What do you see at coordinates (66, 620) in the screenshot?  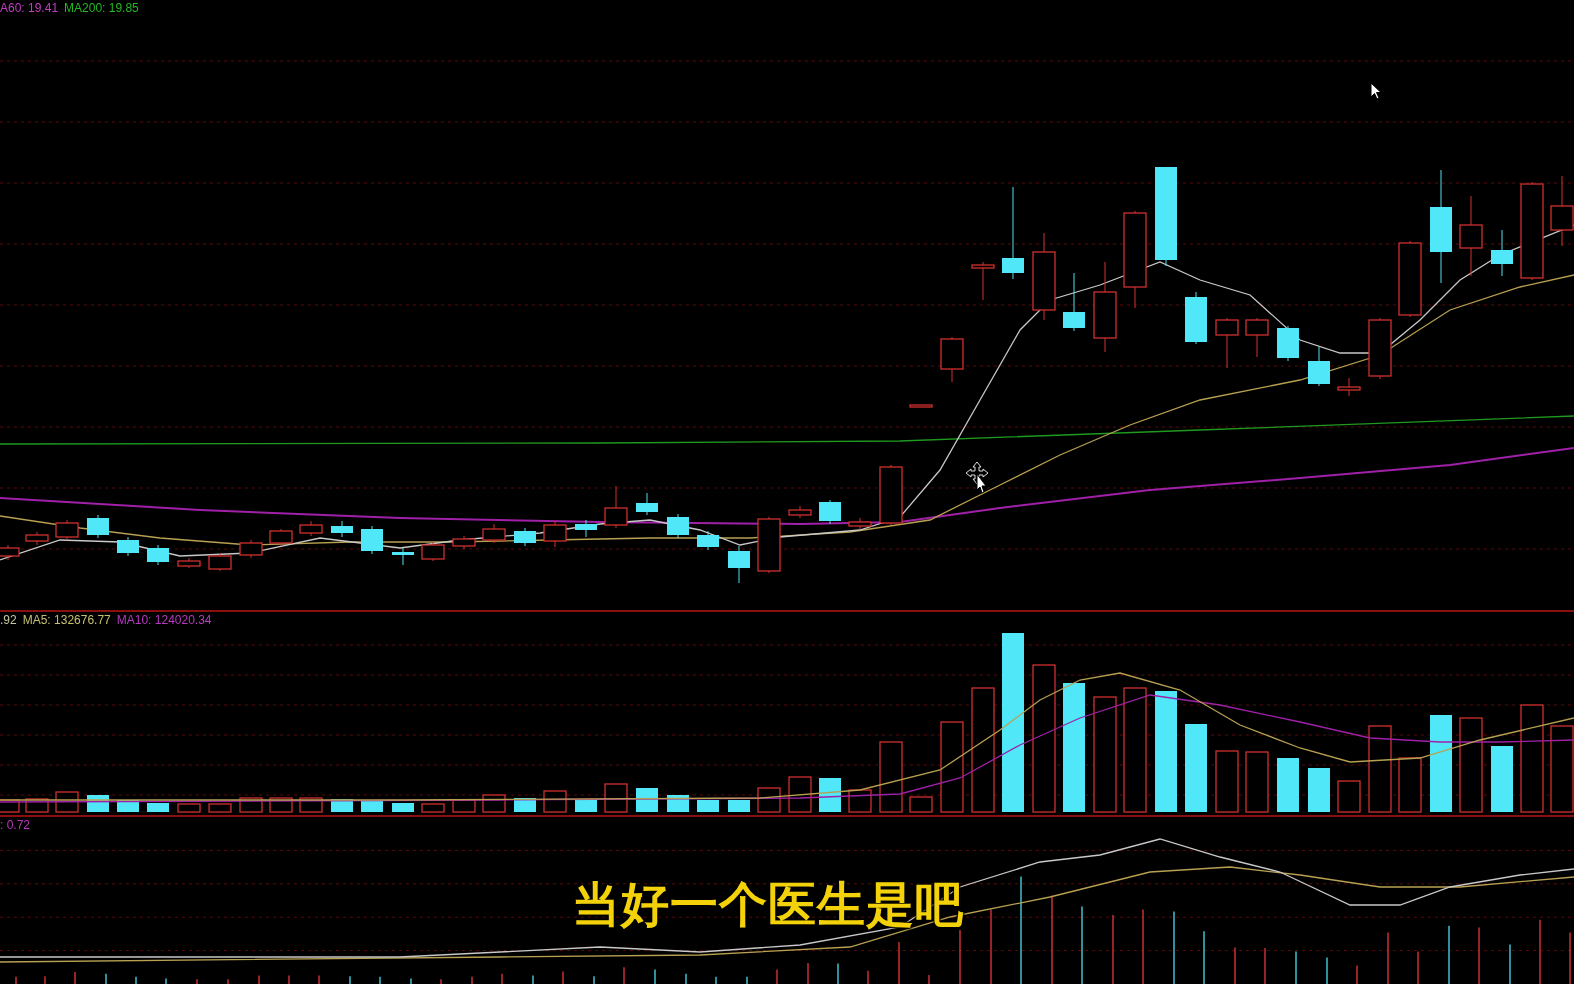 I see `indicator-value: MA5: 132676.77` at bounding box center [66, 620].